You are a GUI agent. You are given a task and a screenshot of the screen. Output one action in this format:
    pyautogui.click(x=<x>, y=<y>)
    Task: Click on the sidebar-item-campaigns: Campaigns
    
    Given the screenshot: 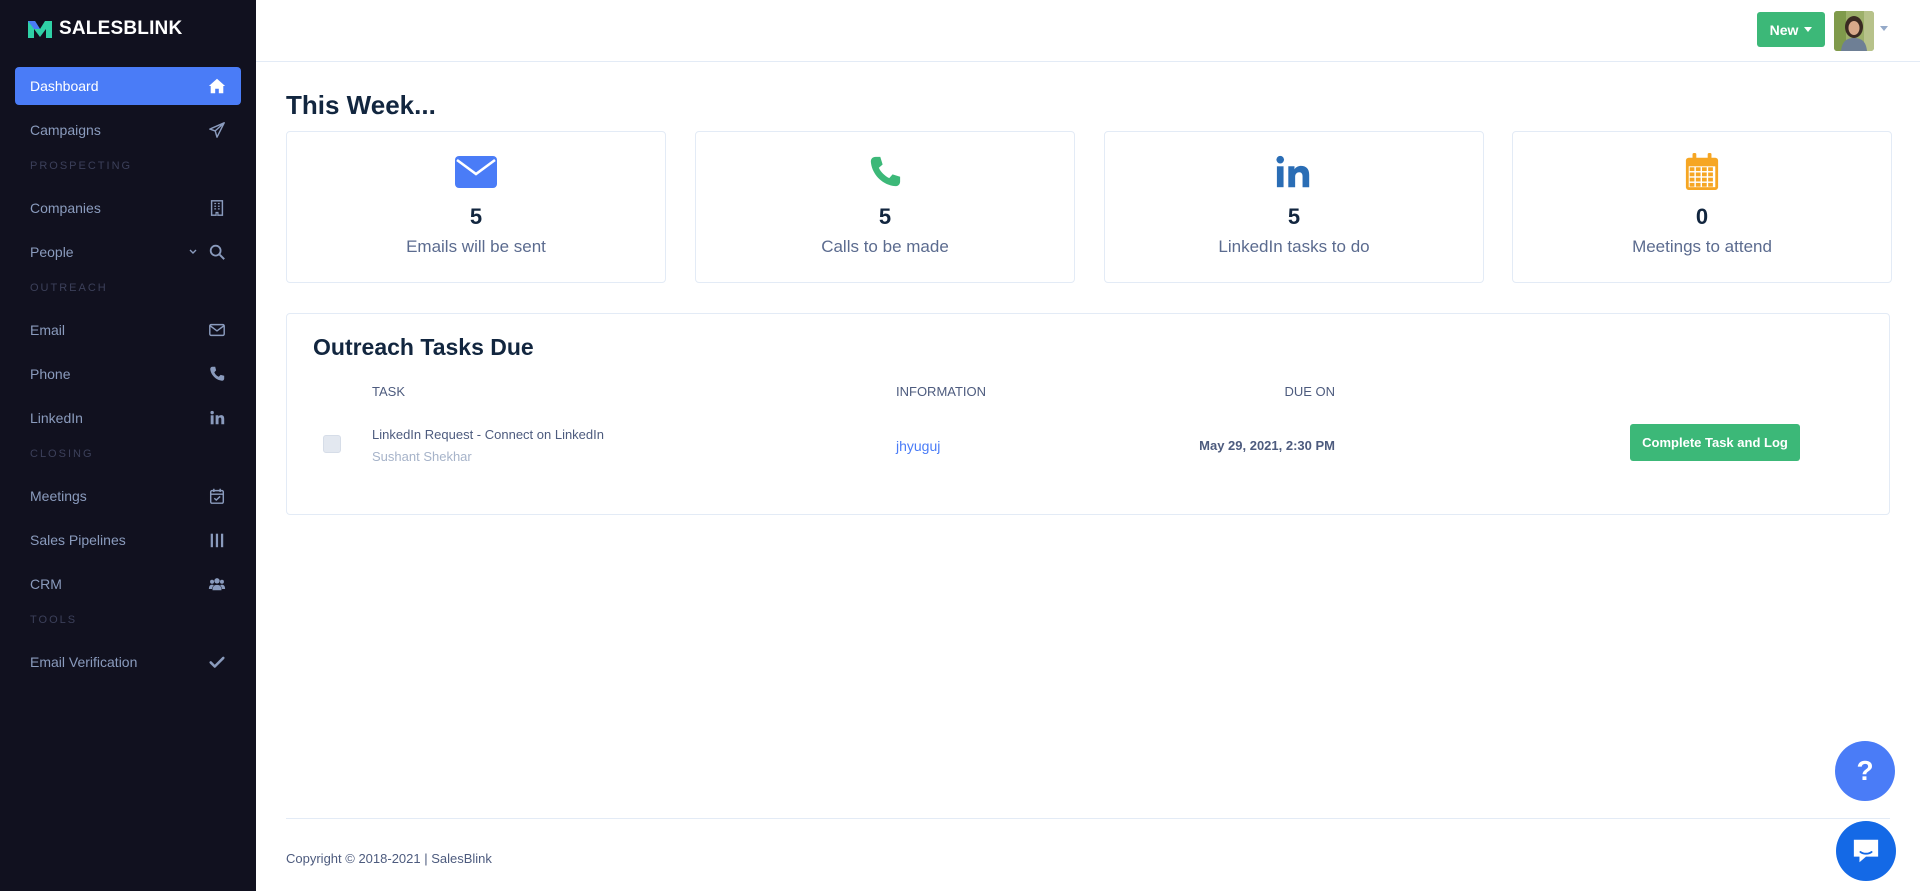 What is the action you would take?
    pyautogui.click(x=128, y=130)
    